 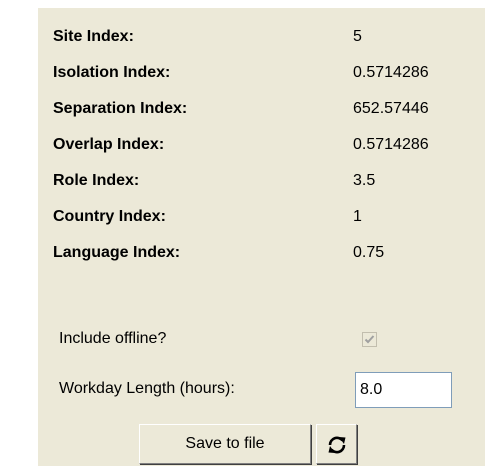 I want to click on refresh-button, so click(x=336, y=444).